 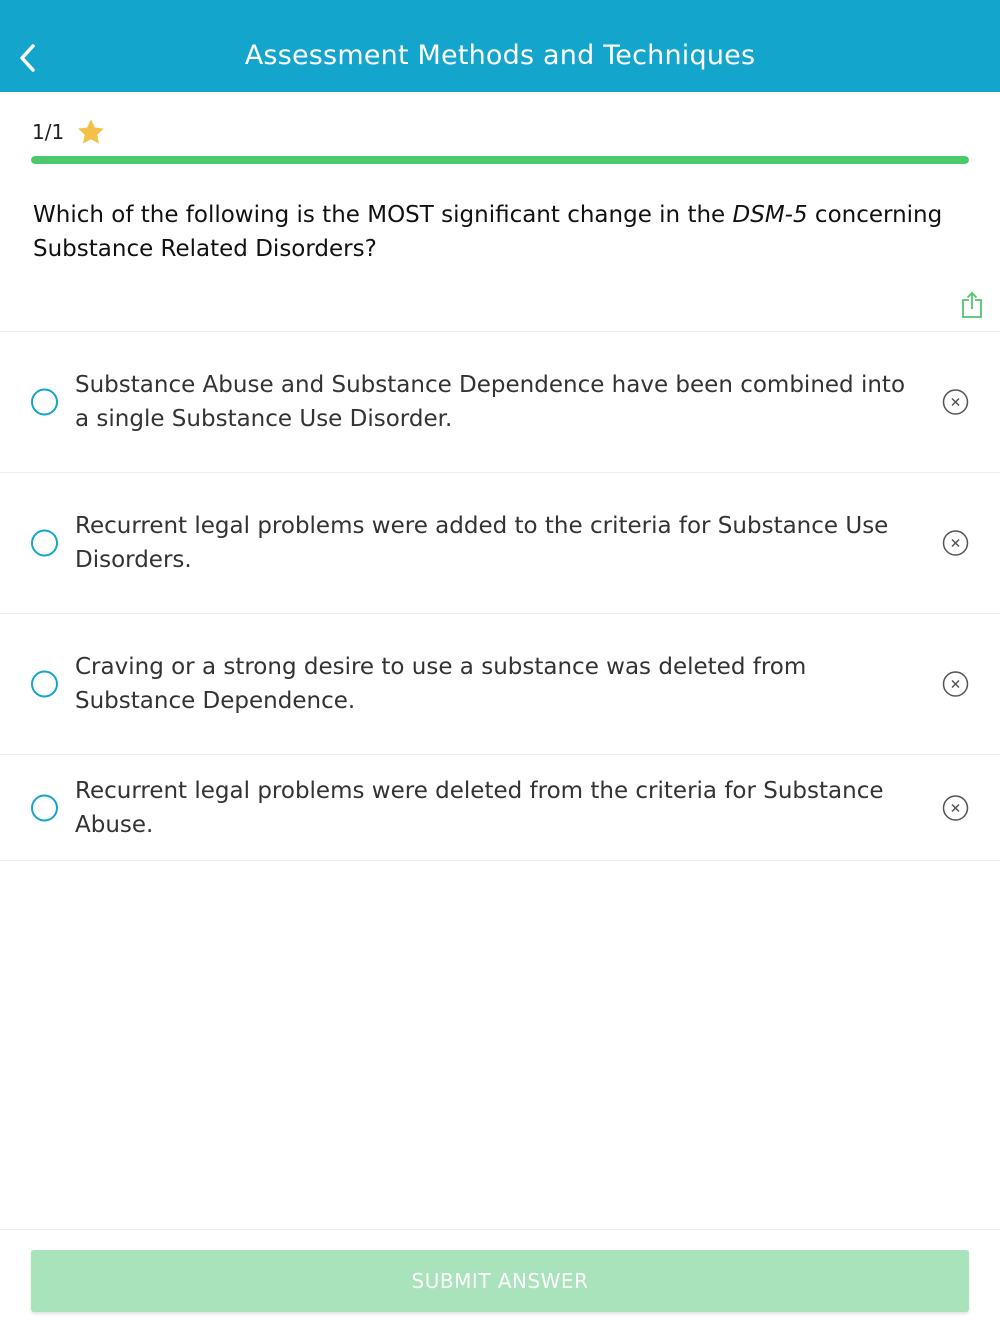 What do you see at coordinates (770, 215) in the screenshot?
I see `question-text-italic: DSM-5` at bounding box center [770, 215].